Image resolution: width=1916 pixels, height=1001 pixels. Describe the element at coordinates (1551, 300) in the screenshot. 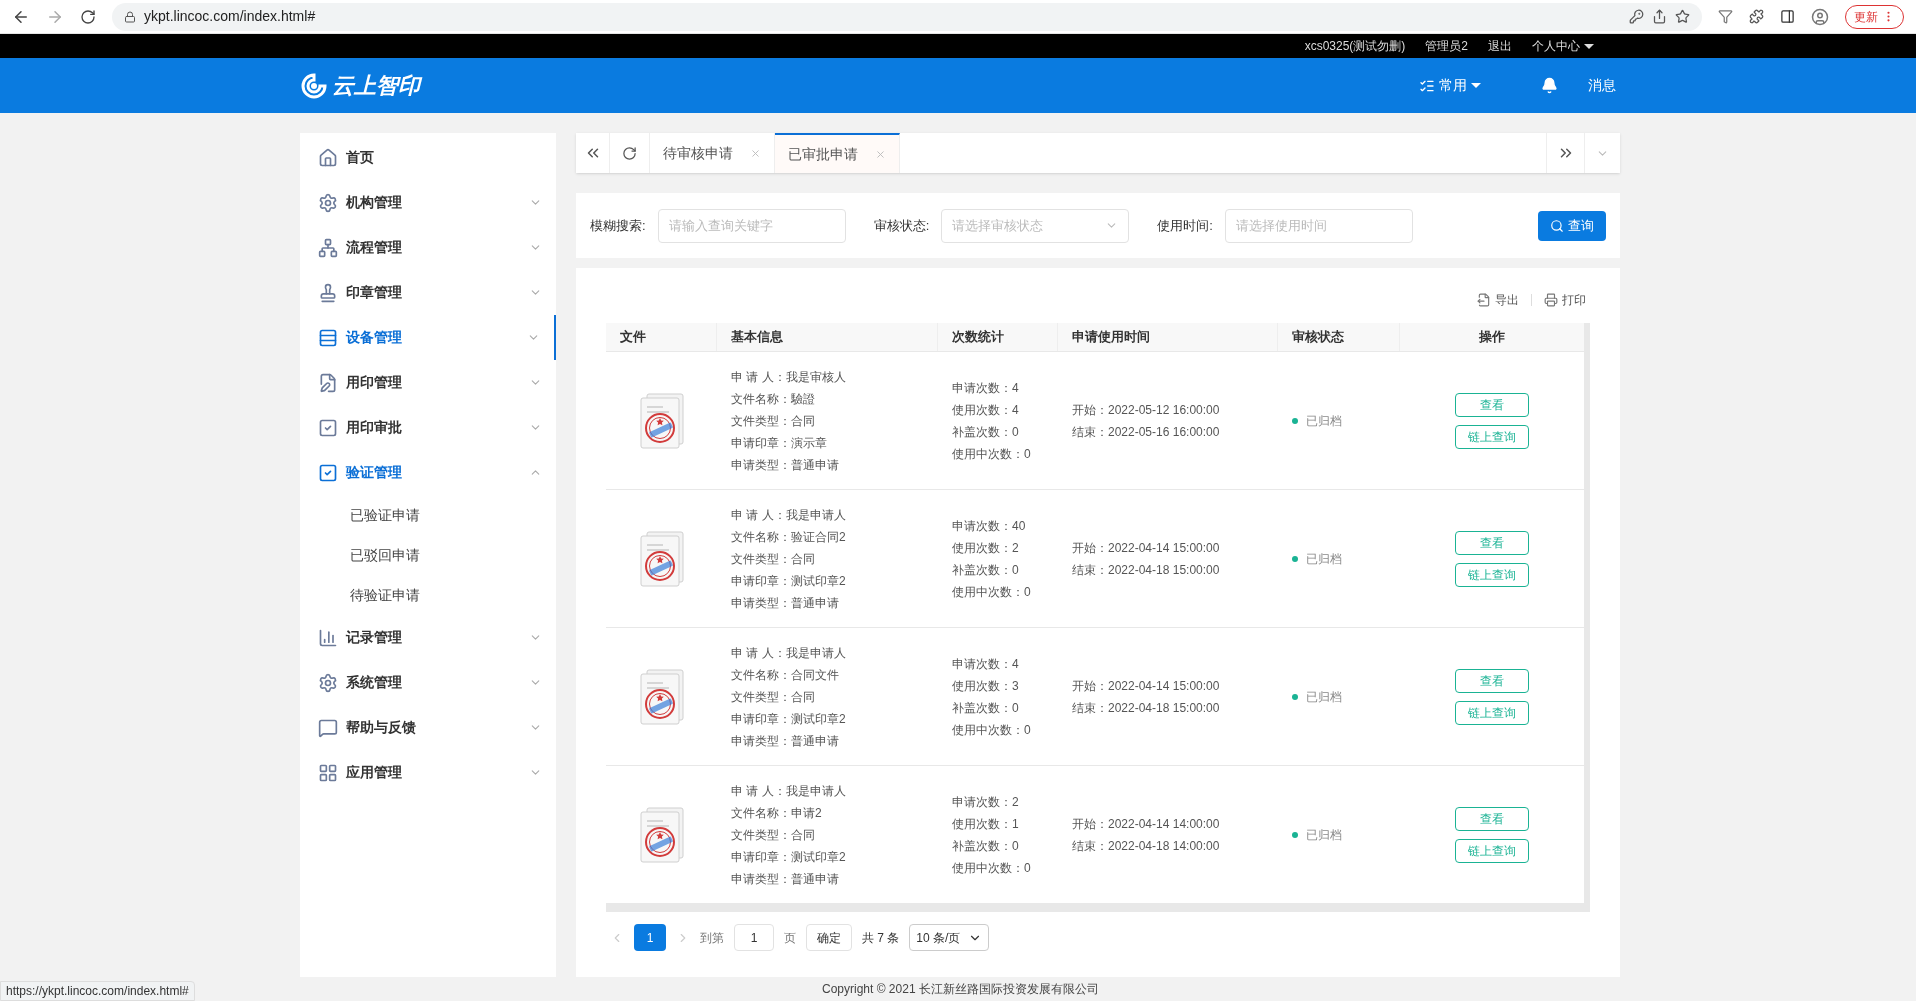

I see `printer-icon` at that location.